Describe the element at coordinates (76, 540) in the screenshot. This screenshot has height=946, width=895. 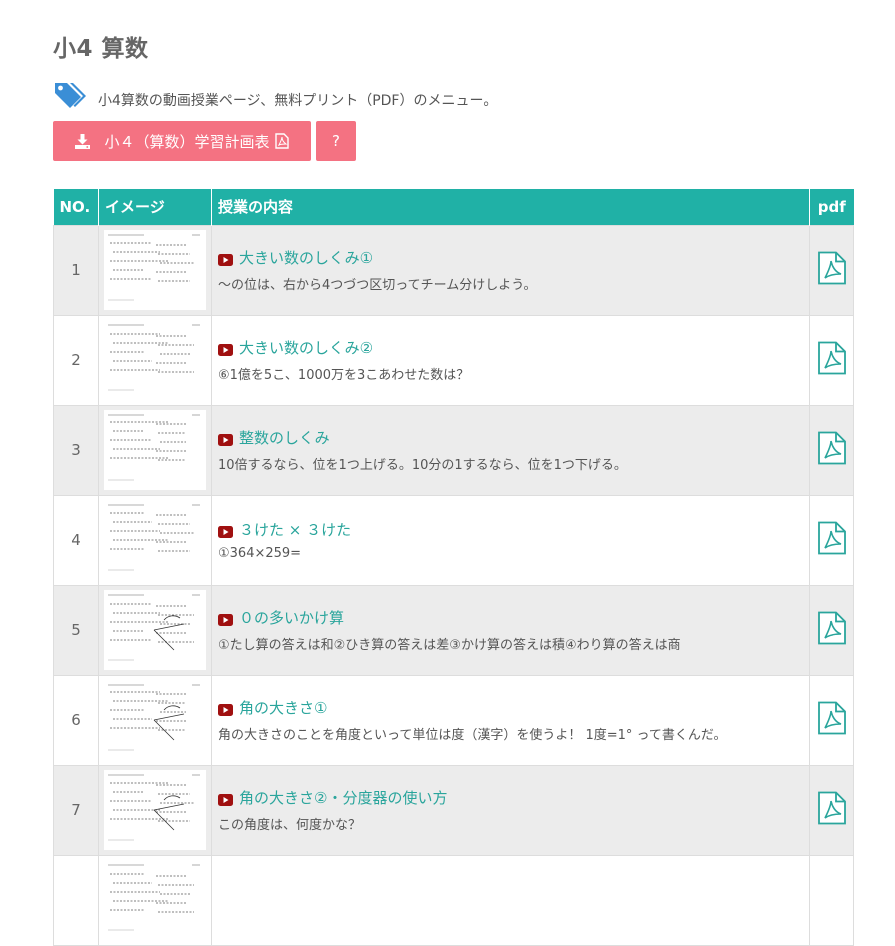
I see `row-number: 4` at that location.